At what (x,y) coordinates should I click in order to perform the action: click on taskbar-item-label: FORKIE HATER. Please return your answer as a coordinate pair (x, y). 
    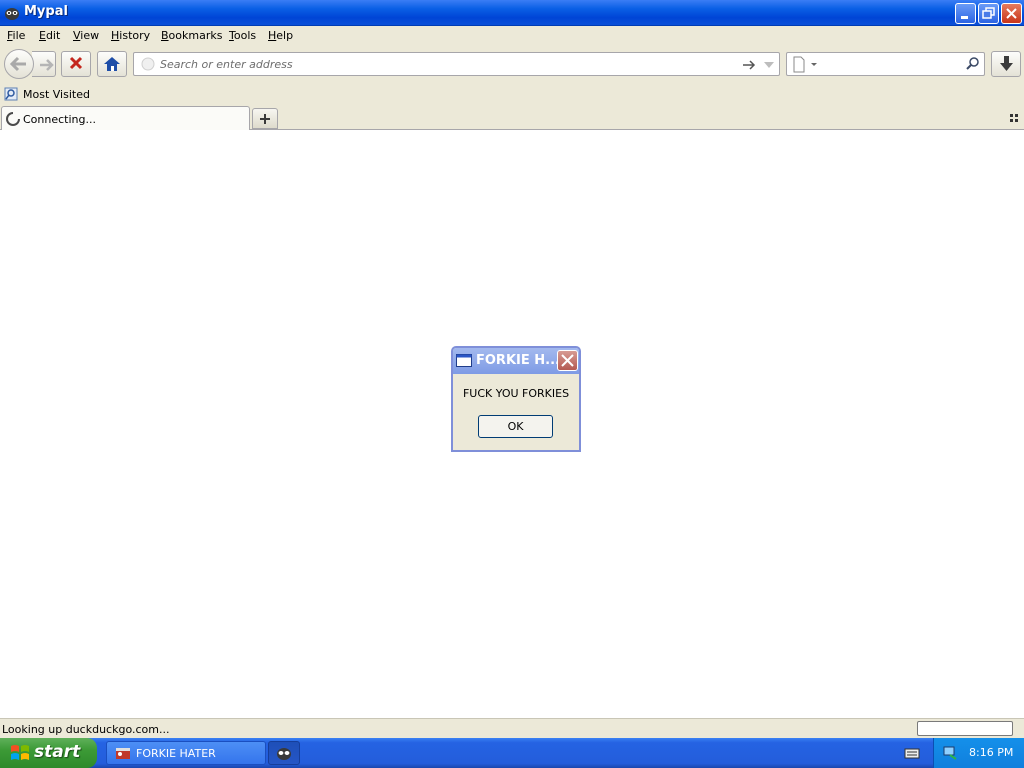
    Looking at the image, I should click on (176, 753).